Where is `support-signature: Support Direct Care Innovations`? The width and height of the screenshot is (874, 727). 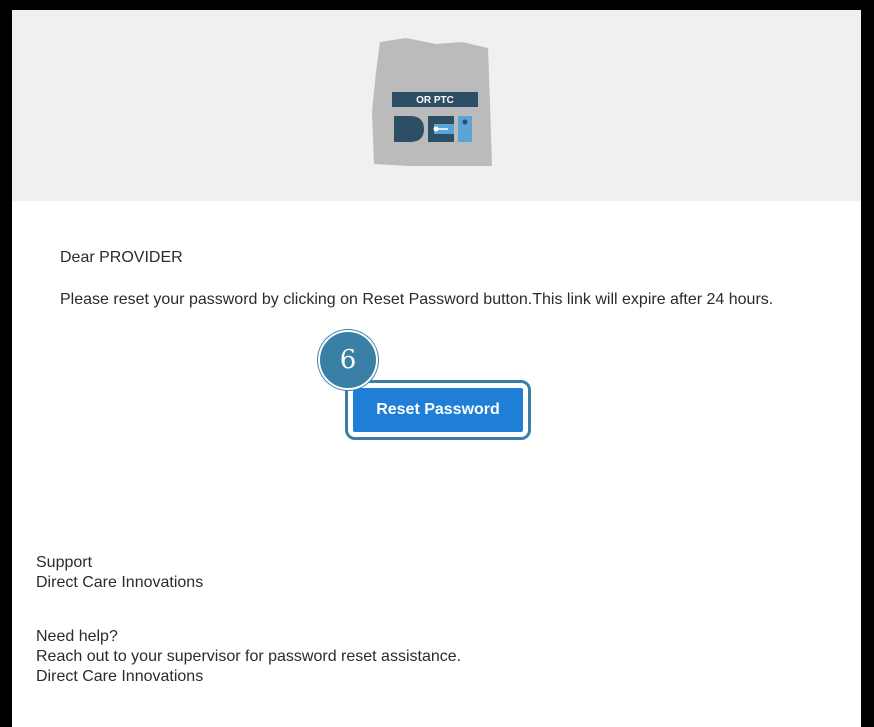 support-signature: Support Direct Care Innovations is located at coordinates (119, 573).